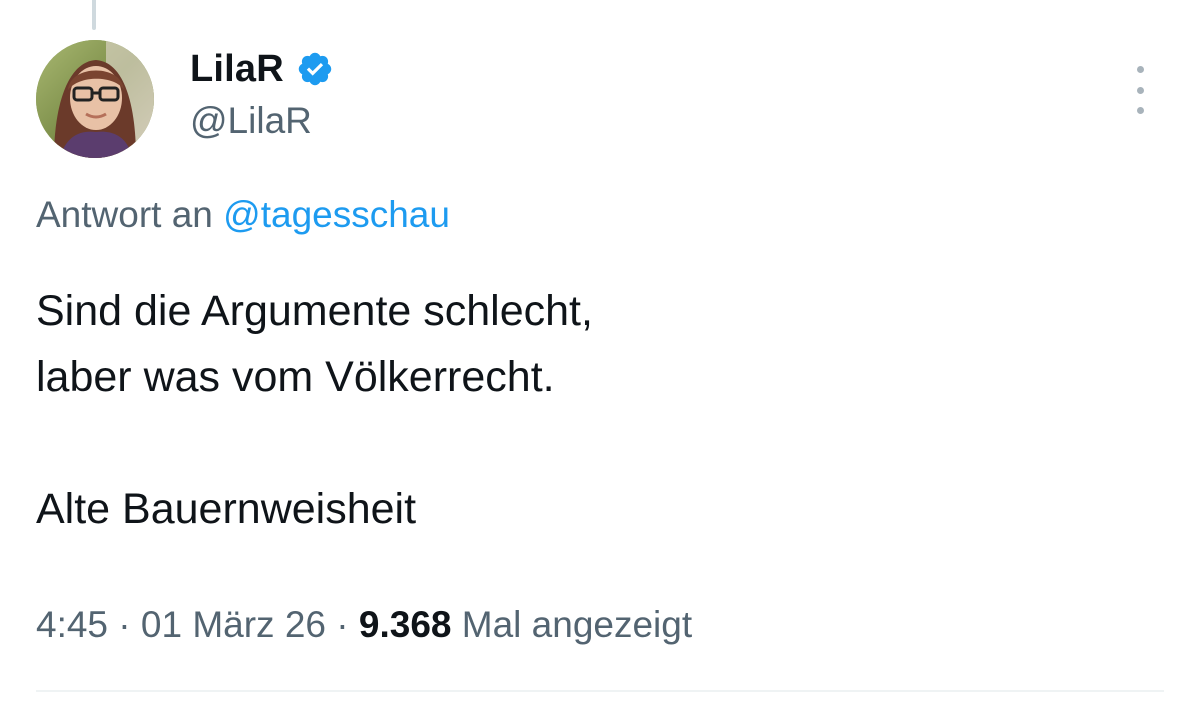  Describe the element at coordinates (72, 624) in the screenshot. I see `tweet-time: 4:45` at that location.